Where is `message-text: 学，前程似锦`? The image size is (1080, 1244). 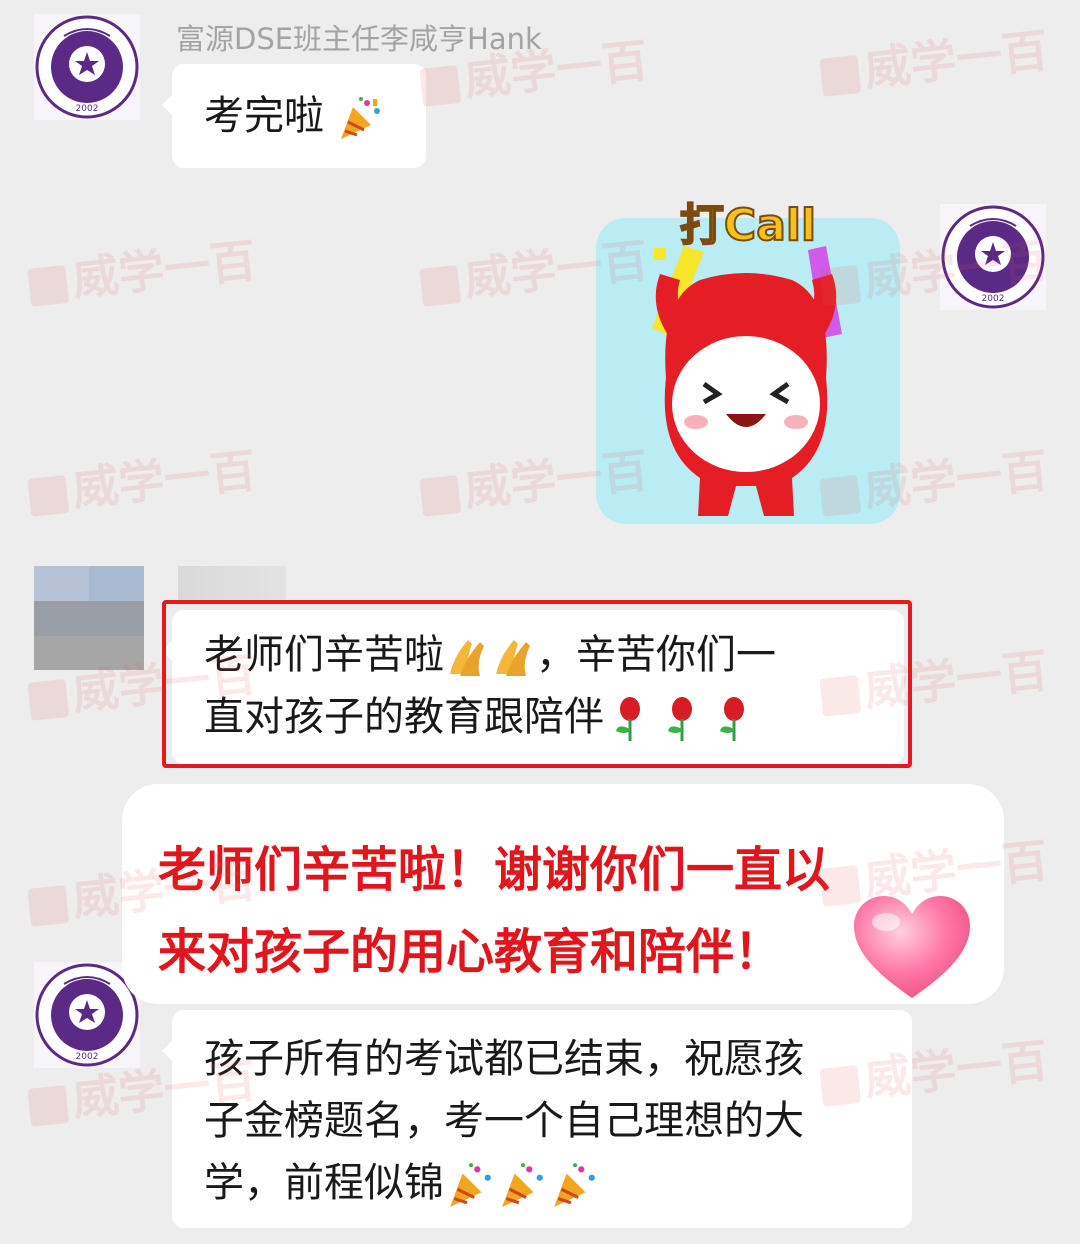
message-text: 学，前程似锦 is located at coordinates (324, 1183).